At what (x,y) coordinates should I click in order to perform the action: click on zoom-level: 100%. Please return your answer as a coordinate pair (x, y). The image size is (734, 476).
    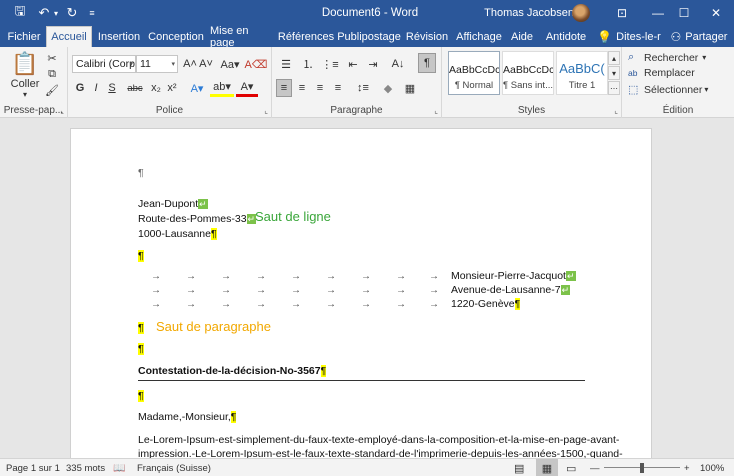
    Looking at the image, I should click on (712, 467).